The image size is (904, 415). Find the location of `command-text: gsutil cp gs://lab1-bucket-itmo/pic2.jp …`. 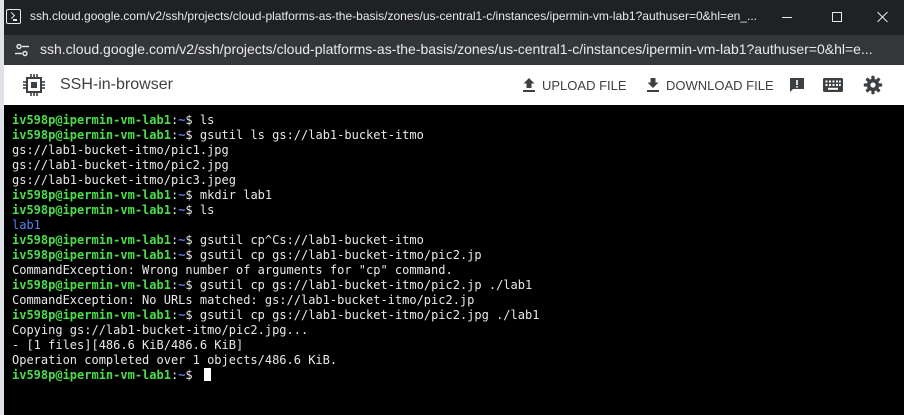

command-text: gsutil cp gs://lab1-bucket-itmo/pic2.jp … is located at coordinates (366, 285).